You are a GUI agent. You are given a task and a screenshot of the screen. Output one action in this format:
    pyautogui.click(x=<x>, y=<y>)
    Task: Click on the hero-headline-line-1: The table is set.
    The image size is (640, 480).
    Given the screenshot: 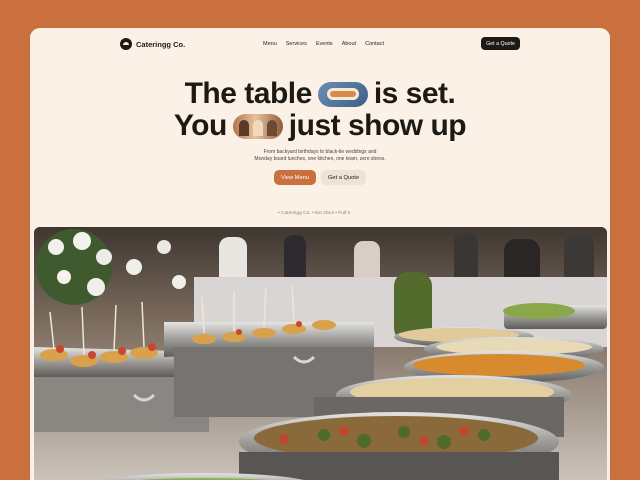 What is the action you would take?
    pyautogui.click(x=320, y=94)
    